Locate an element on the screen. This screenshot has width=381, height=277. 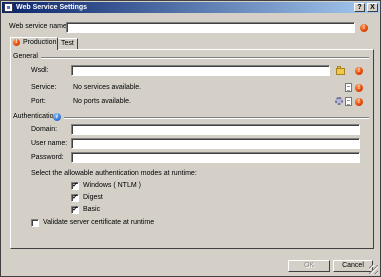
user-name-input is located at coordinates (215, 143).